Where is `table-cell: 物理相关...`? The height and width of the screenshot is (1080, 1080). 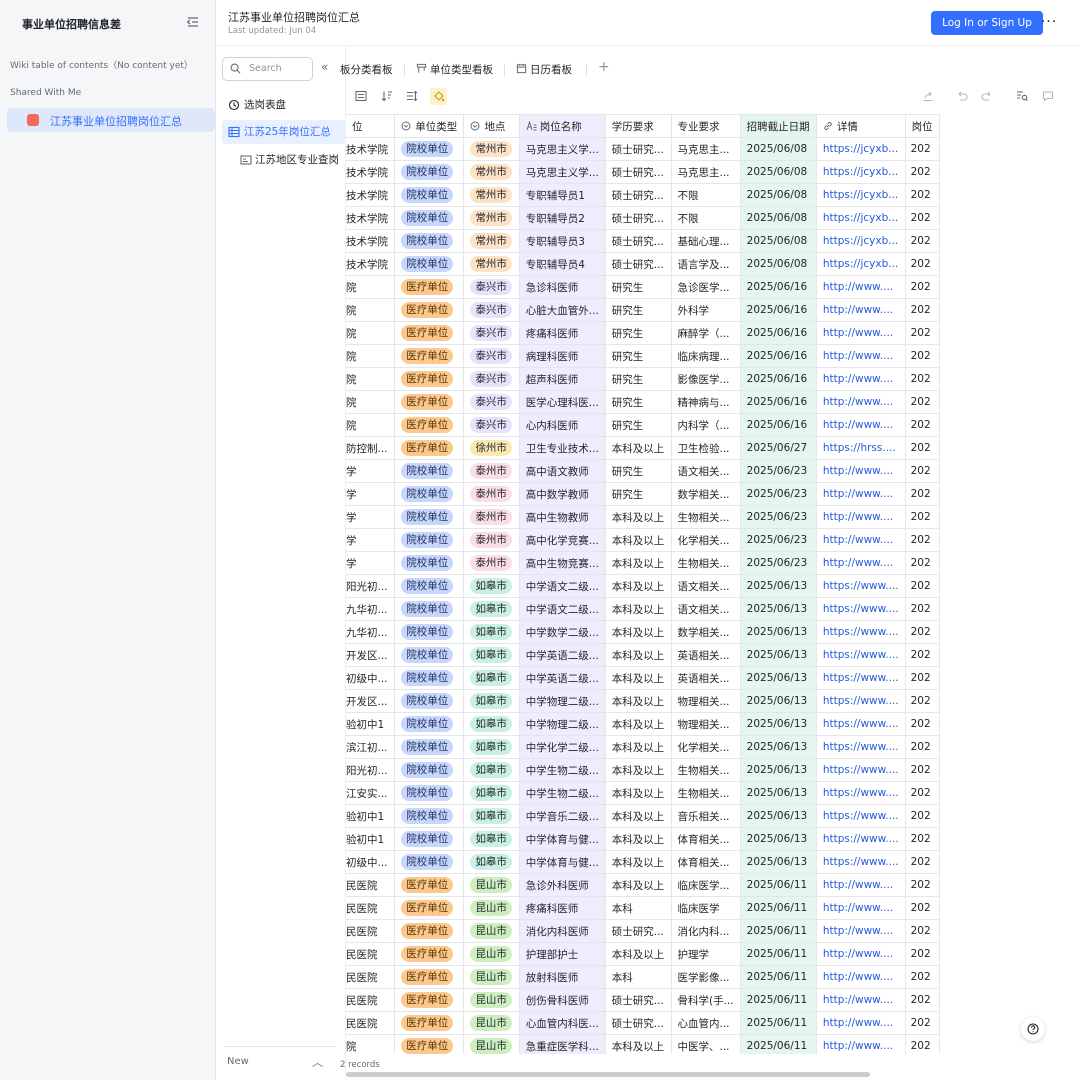
table-cell: 物理相关... is located at coordinates (706, 701).